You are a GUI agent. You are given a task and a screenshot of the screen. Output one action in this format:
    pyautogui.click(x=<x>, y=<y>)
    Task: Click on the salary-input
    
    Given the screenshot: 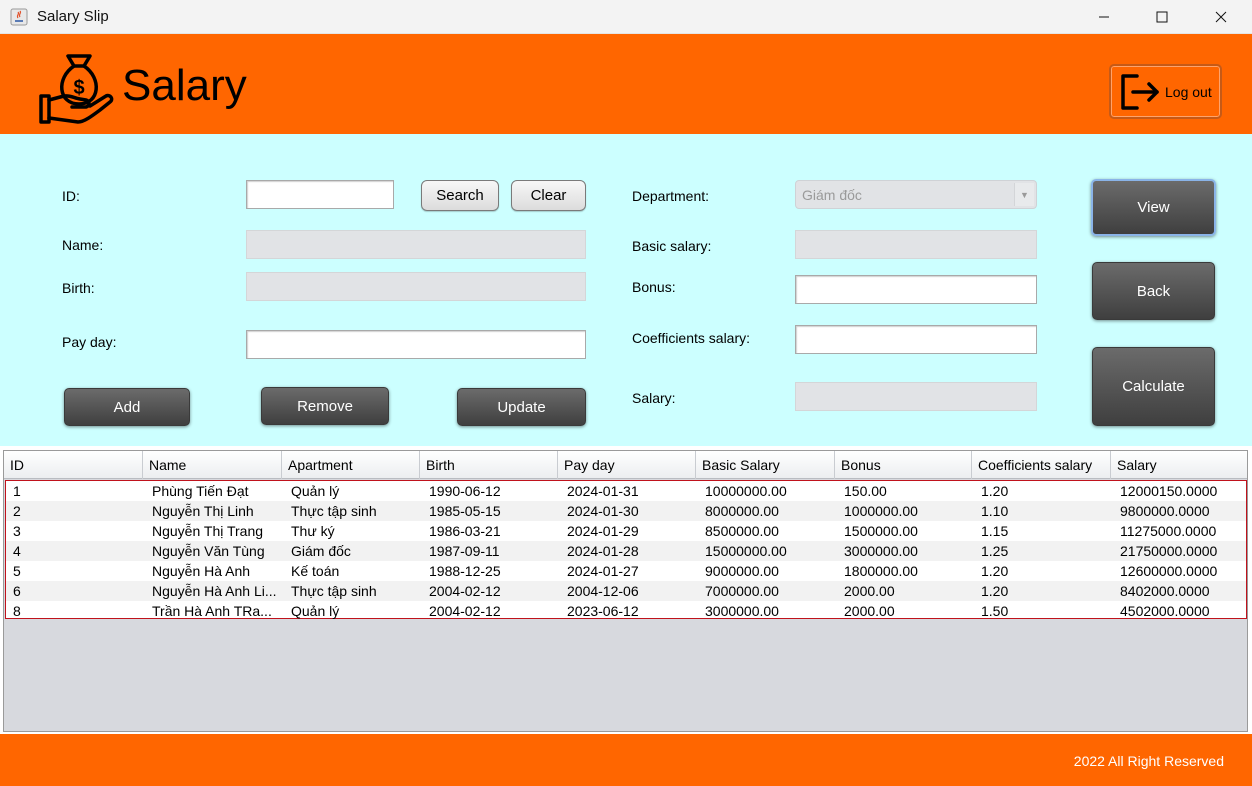 What is the action you would take?
    pyautogui.click(x=916, y=396)
    